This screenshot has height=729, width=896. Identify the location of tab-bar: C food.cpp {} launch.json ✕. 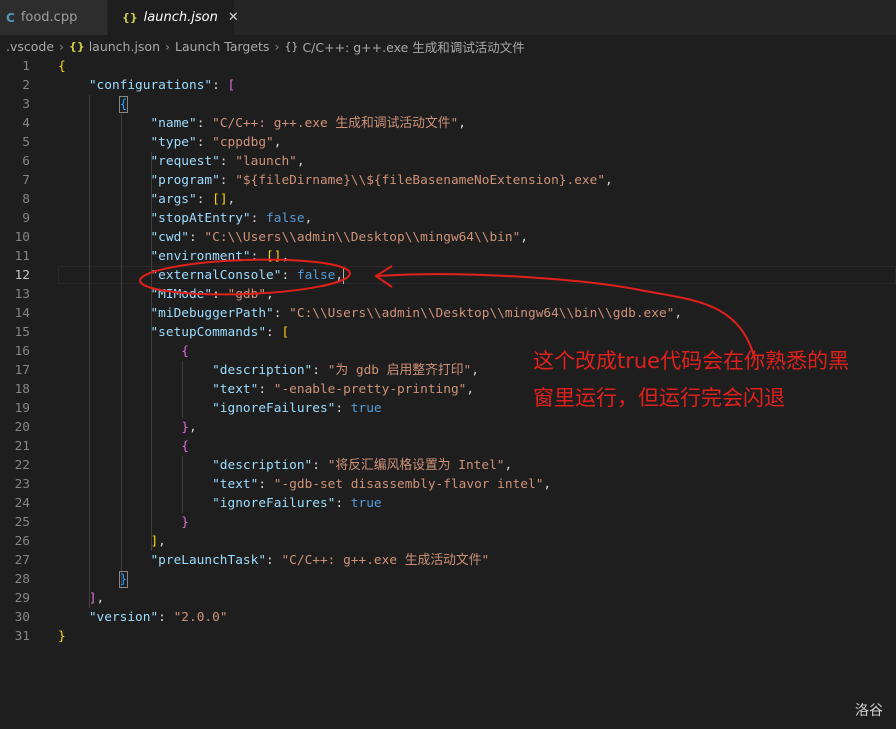
(448, 17).